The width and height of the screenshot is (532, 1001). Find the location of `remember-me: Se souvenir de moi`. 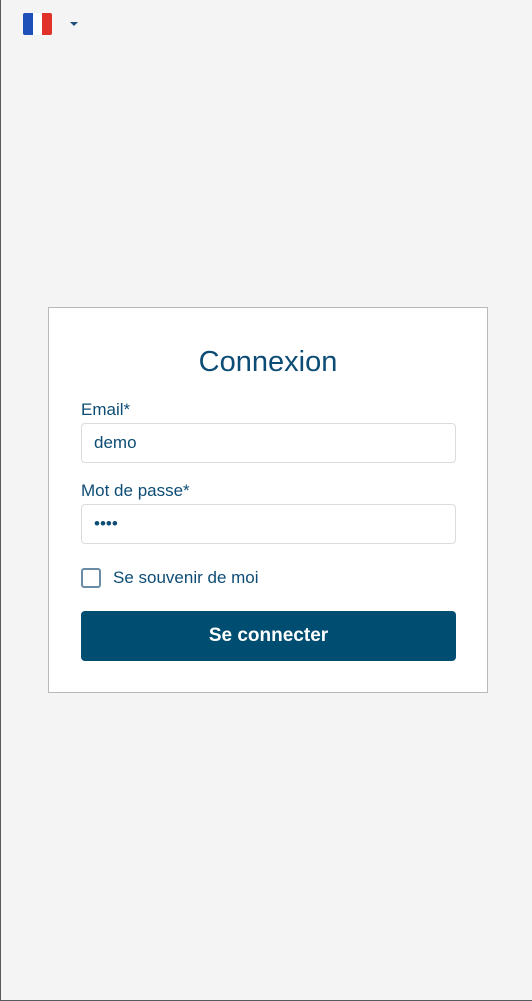

remember-me: Se souvenir de moi is located at coordinates (170, 578).